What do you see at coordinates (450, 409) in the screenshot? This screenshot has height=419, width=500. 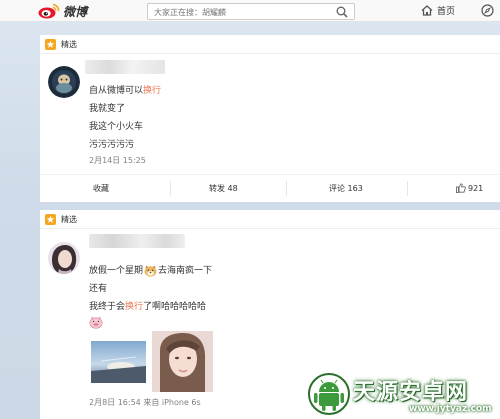 I see `watermark-url: www.jytyaz.com` at bounding box center [450, 409].